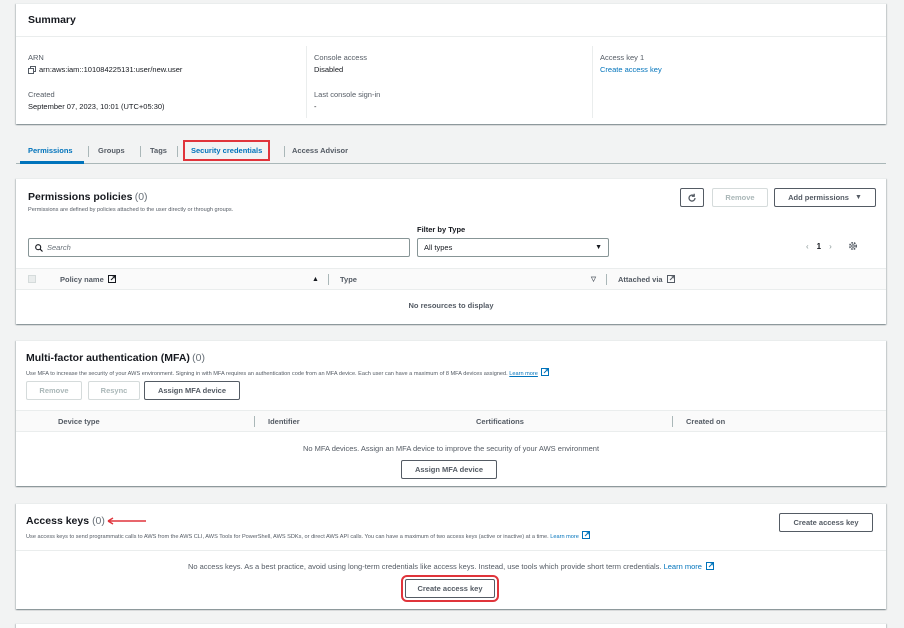  I want to click on permissions-count: (0), so click(141, 197).